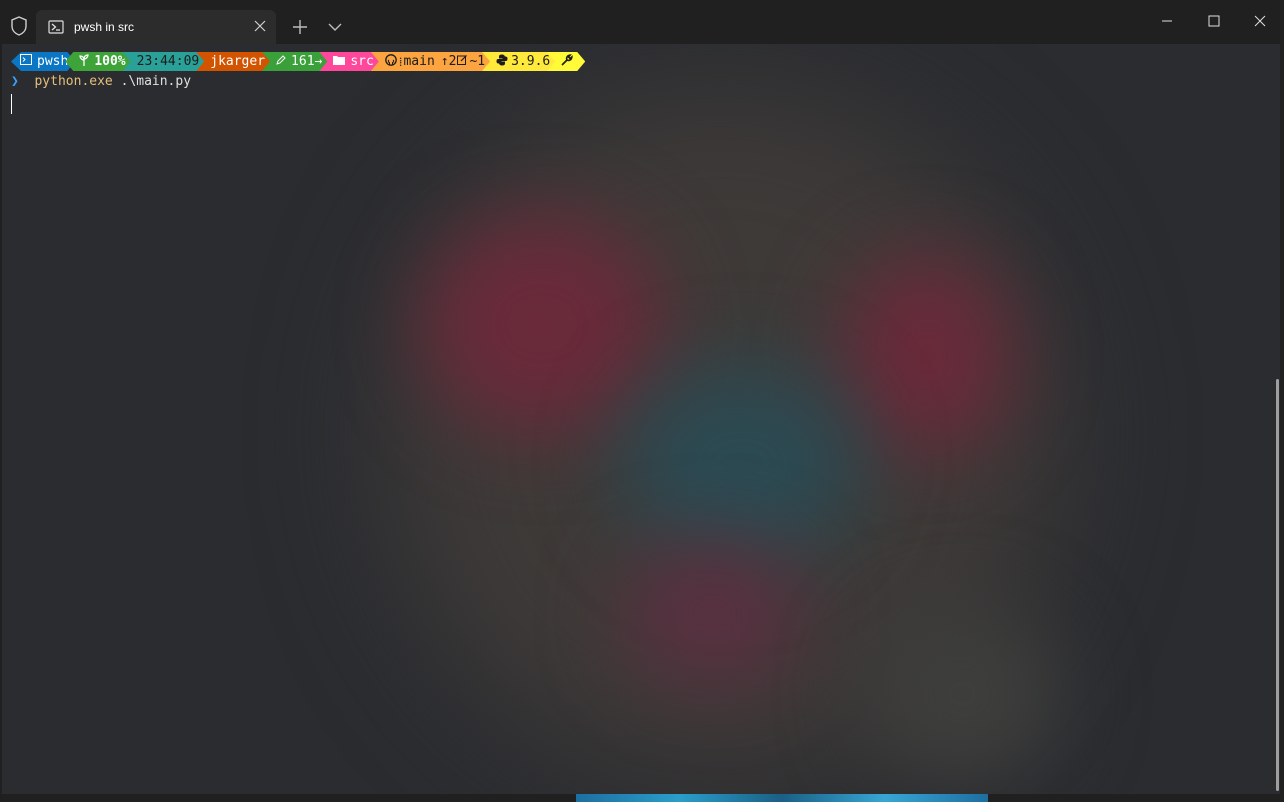  What do you see at coordinates (53, 61) in the screenshot?
I see `shell-name: pwsh` at bounding box center [53, 61].